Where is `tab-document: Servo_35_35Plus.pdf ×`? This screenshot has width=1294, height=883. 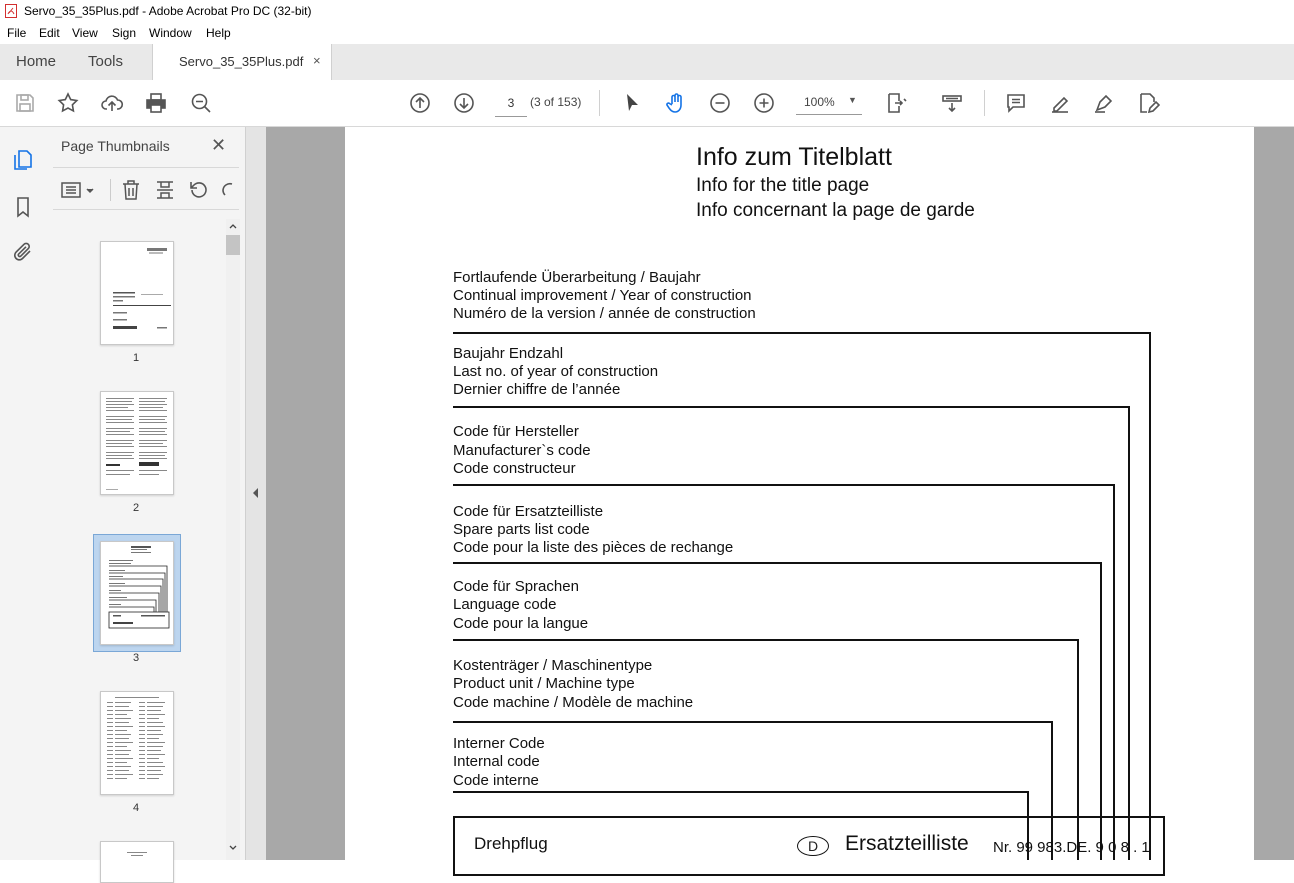 tab-document: Servo_35_35Plus.pdf × is located at coordinates (242, 62).